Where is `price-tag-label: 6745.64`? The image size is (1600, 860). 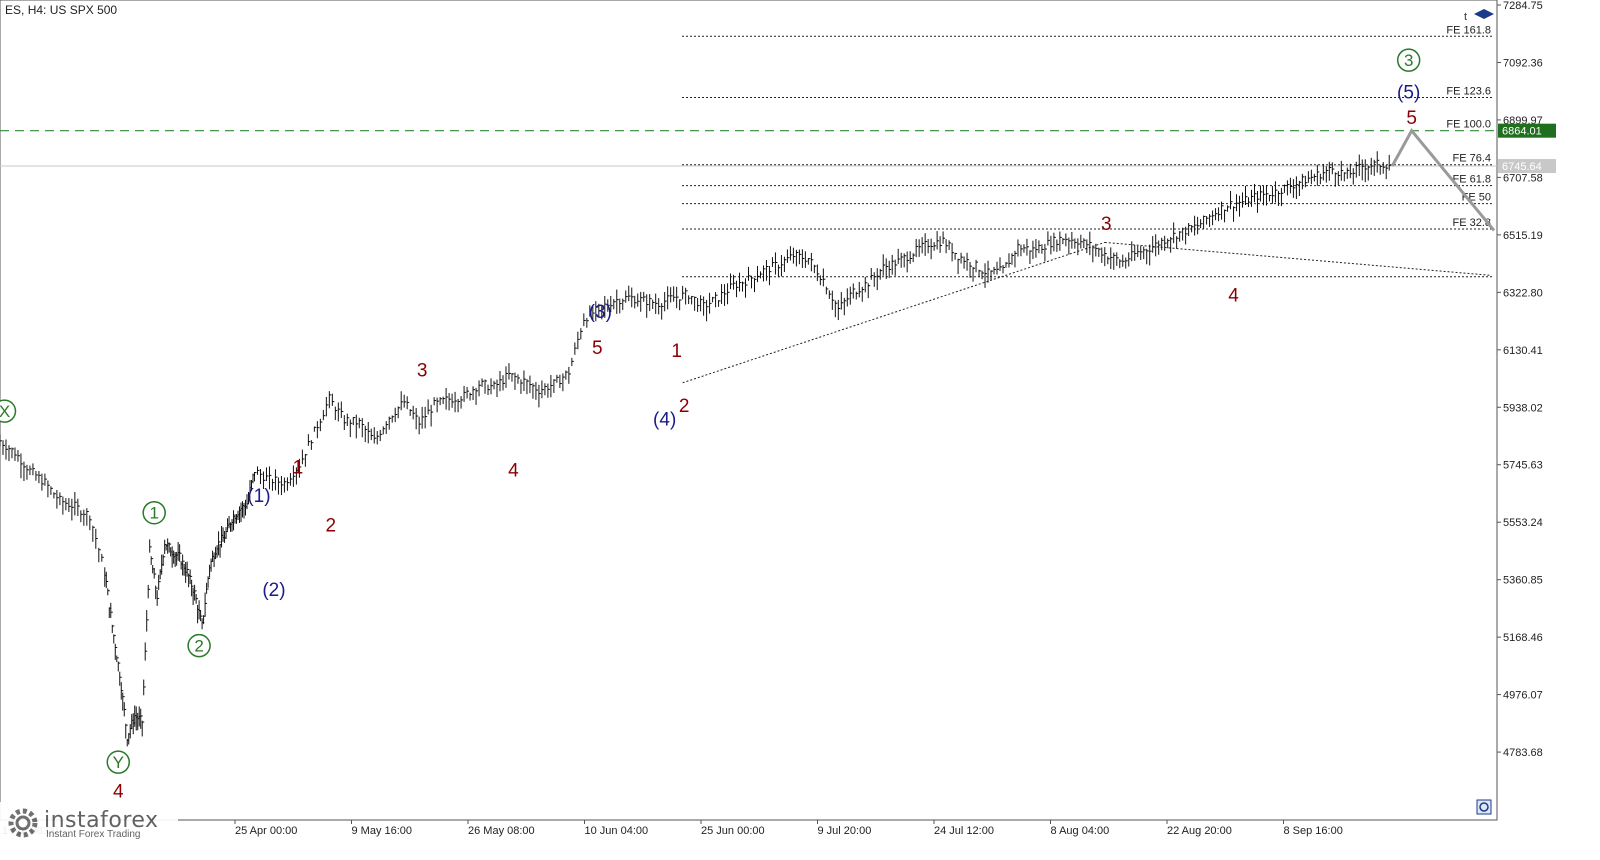 price-tag-label: 6745.64 is located at coordinates (1522, 167).